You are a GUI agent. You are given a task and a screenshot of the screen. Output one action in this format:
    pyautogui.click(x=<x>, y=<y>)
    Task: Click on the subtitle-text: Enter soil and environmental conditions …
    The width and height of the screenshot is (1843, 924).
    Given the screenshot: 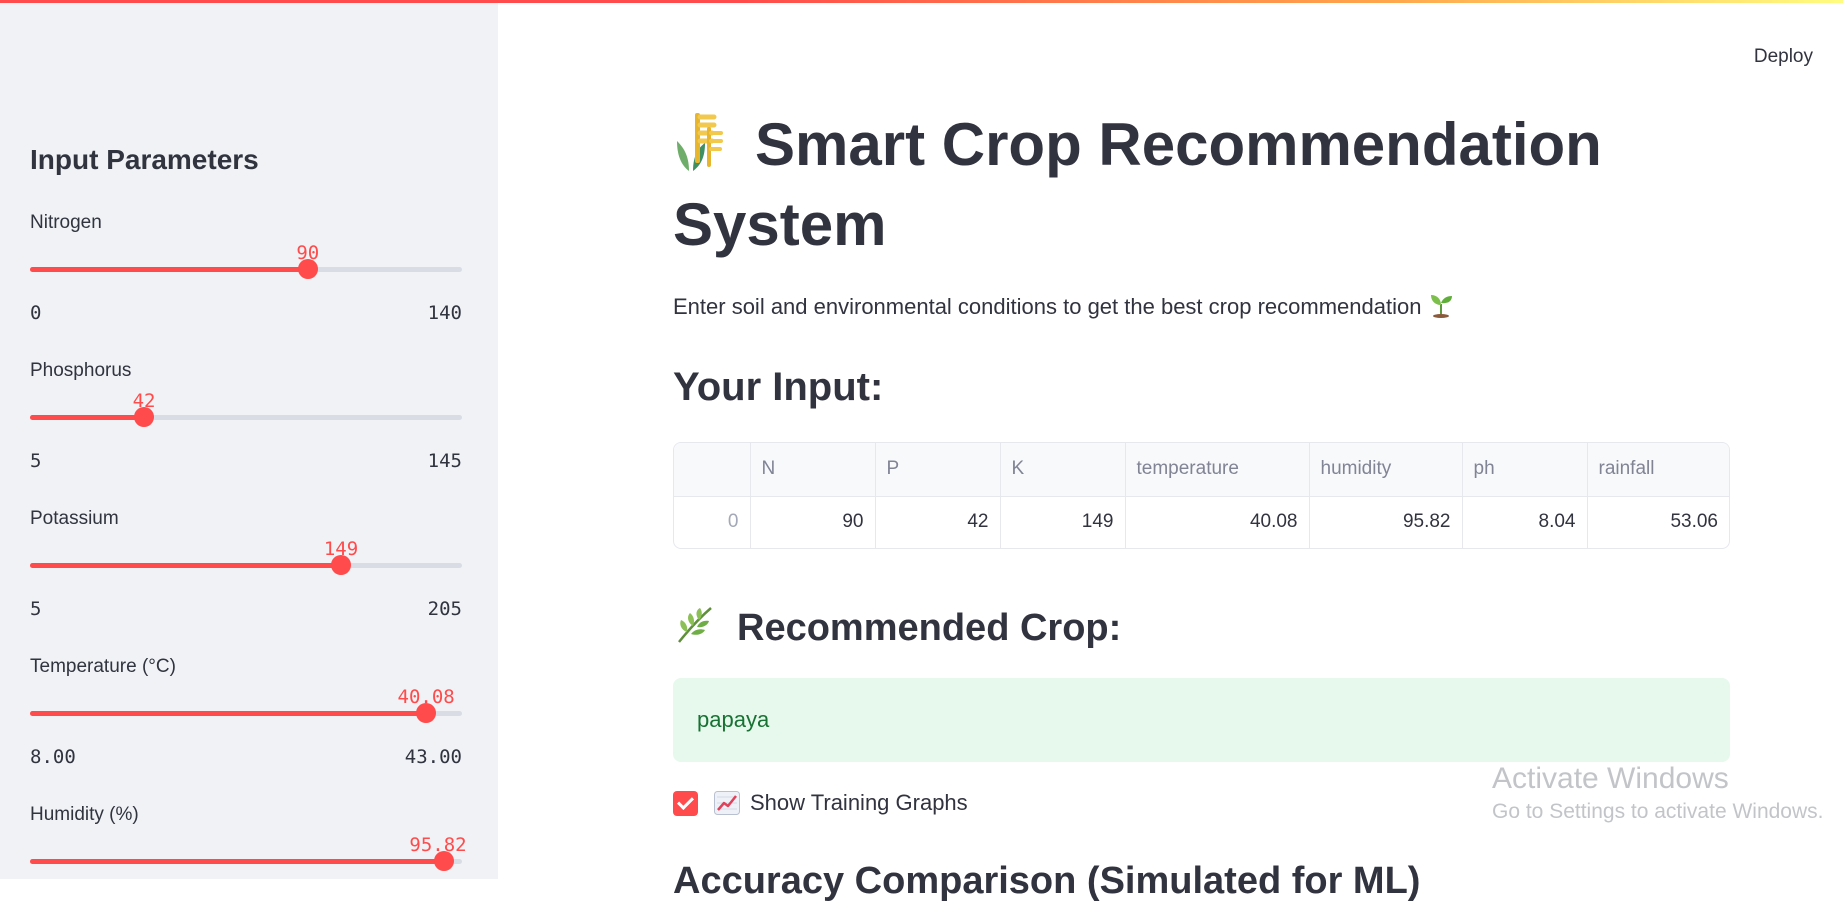 What is the action you would take?
    pyautogui.click(x=1047, y=306)
    